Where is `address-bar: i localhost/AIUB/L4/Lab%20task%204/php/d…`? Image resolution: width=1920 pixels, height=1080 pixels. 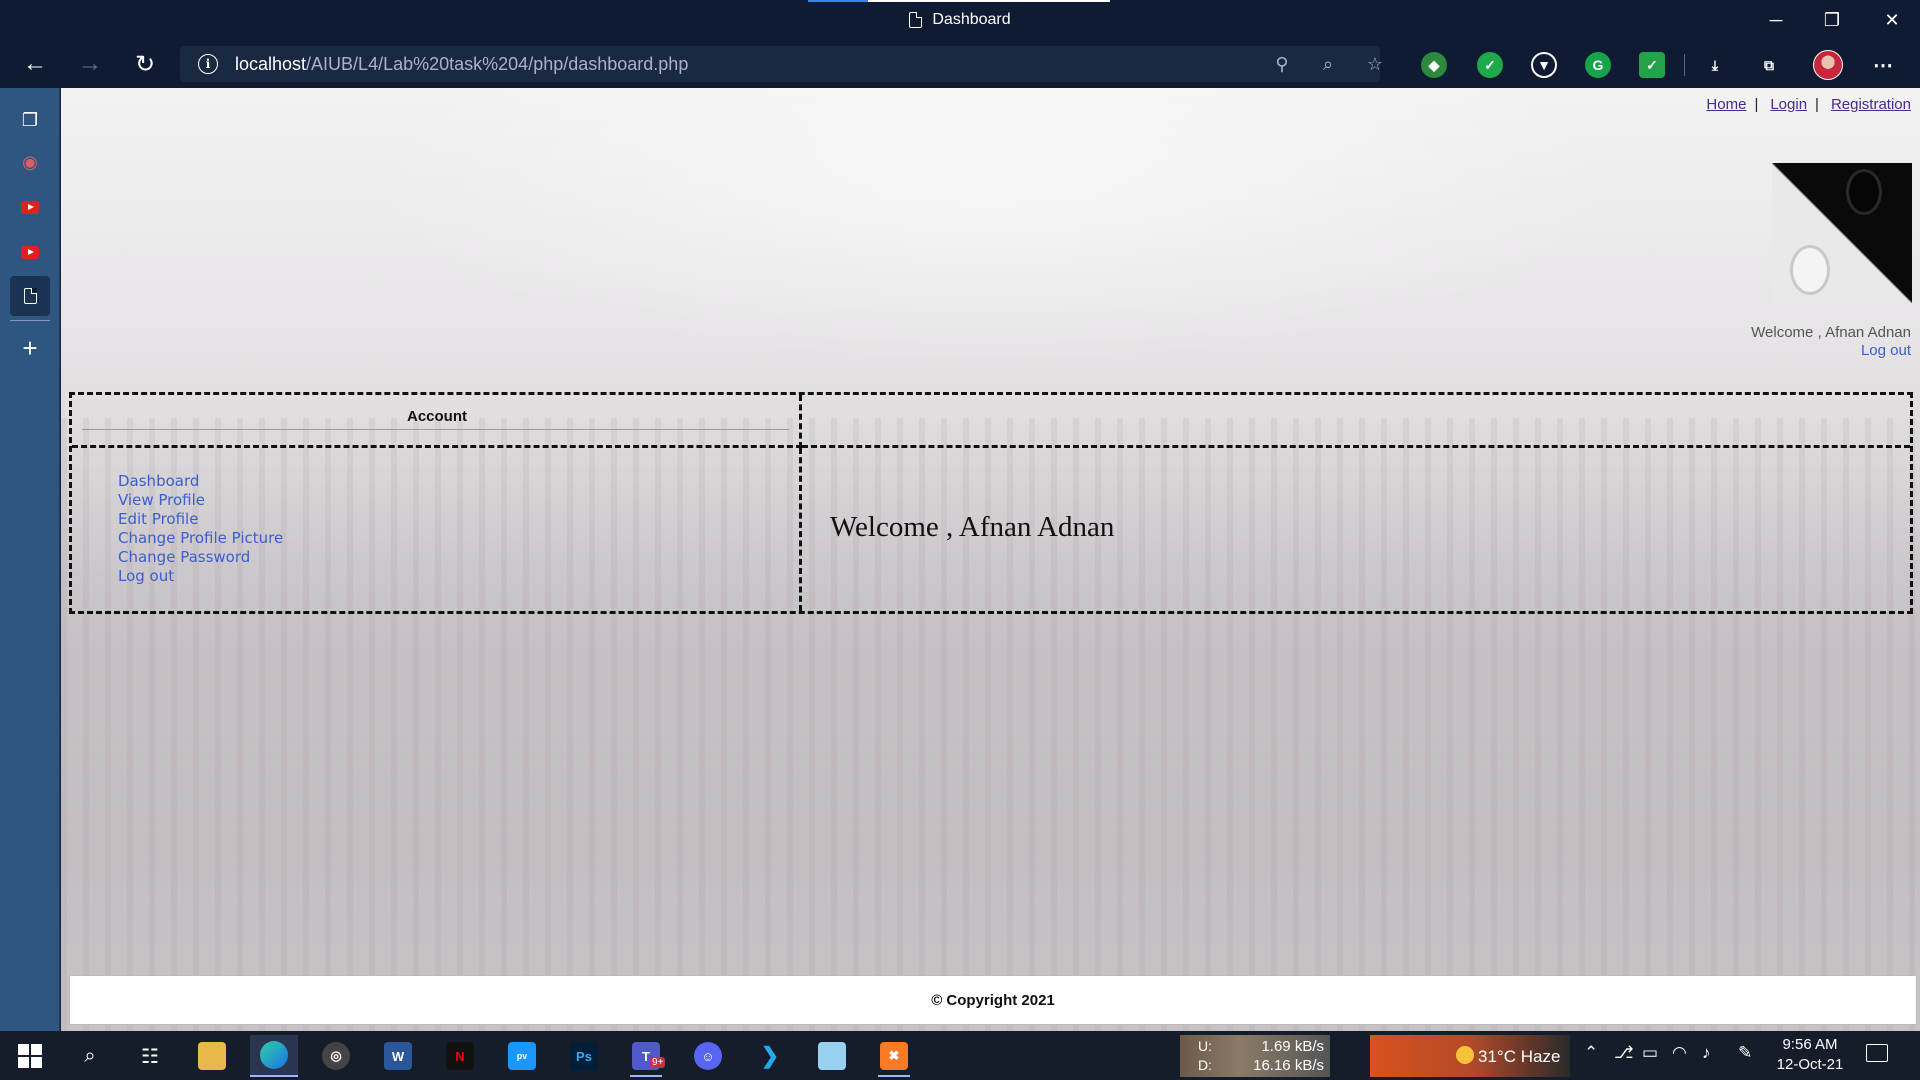
address-bar: i localhost/AIUB/L4/Lab%20task%204/php/d… is located at coordinates (781, 64).